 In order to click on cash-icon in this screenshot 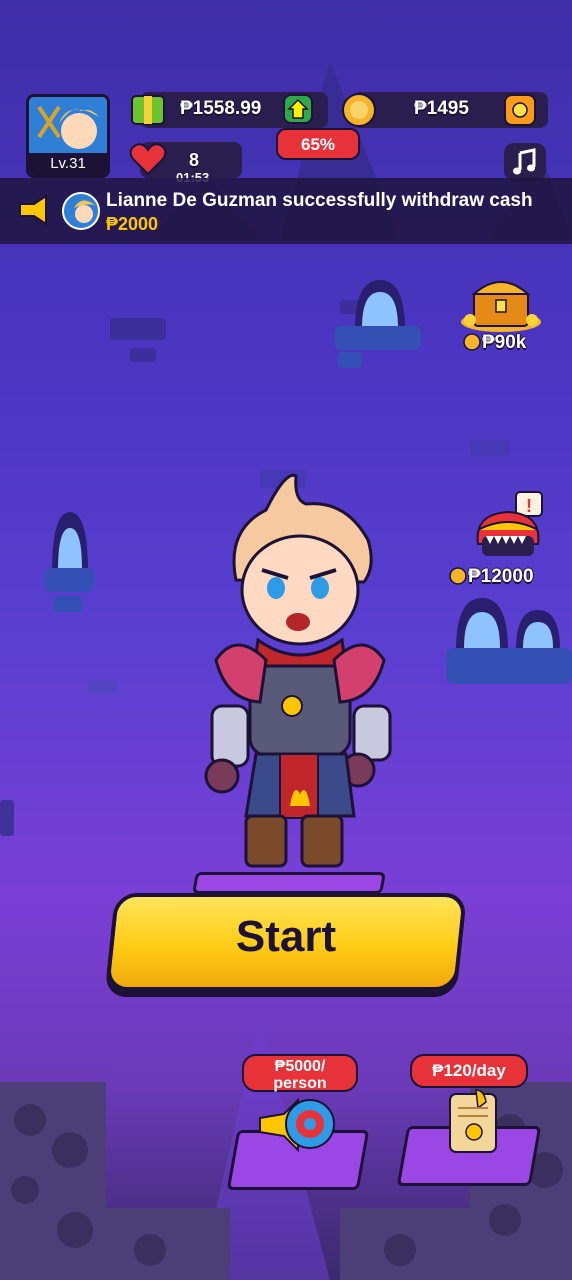, I will do `click(148, 110)`.